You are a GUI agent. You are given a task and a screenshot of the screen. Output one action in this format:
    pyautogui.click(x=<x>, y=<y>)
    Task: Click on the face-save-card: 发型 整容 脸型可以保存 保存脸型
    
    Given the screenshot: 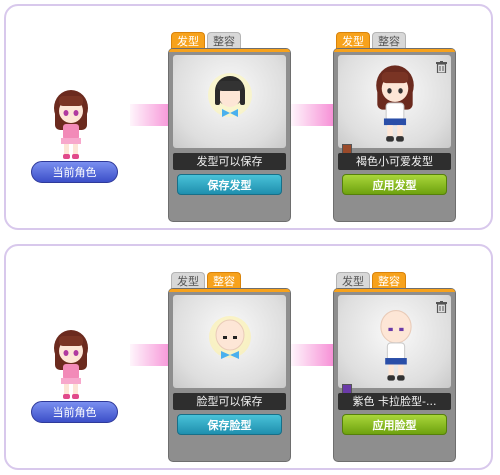 What is the action you would take?
    pyautogui.click(x=229, y=367)
    